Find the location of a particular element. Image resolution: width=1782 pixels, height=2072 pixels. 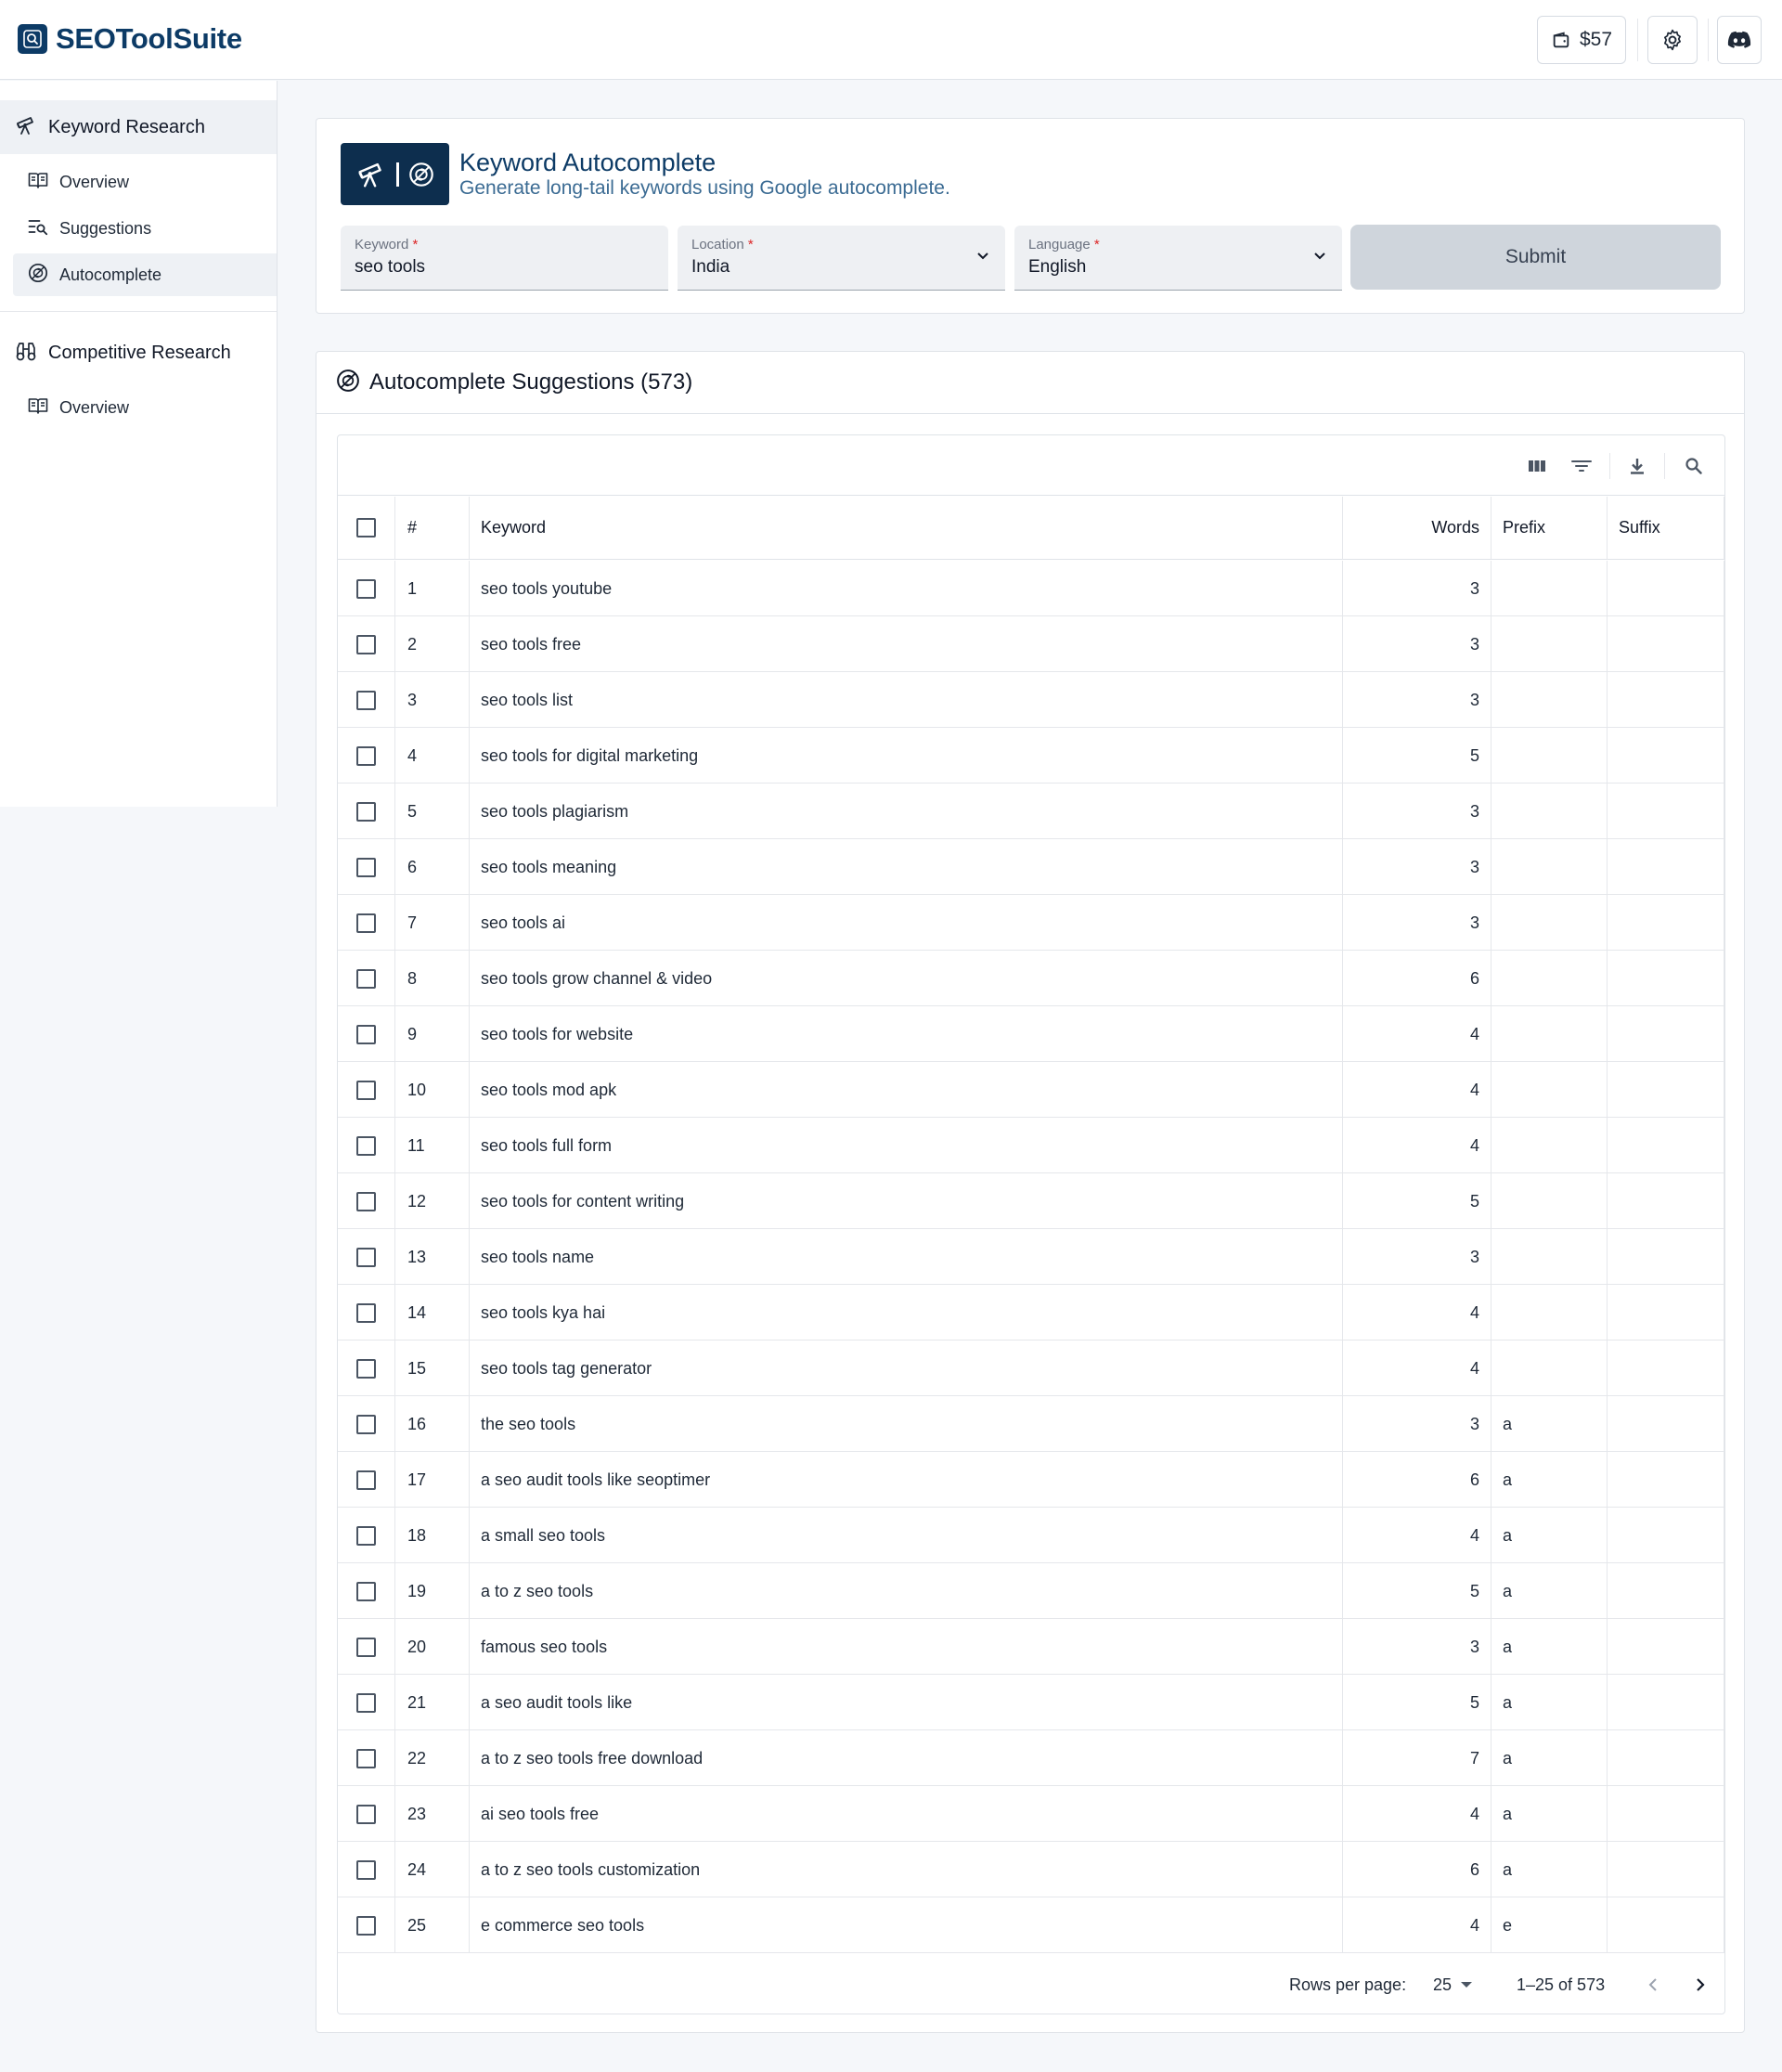

wallet-button: $57 is located at coordinates (1581, 40).